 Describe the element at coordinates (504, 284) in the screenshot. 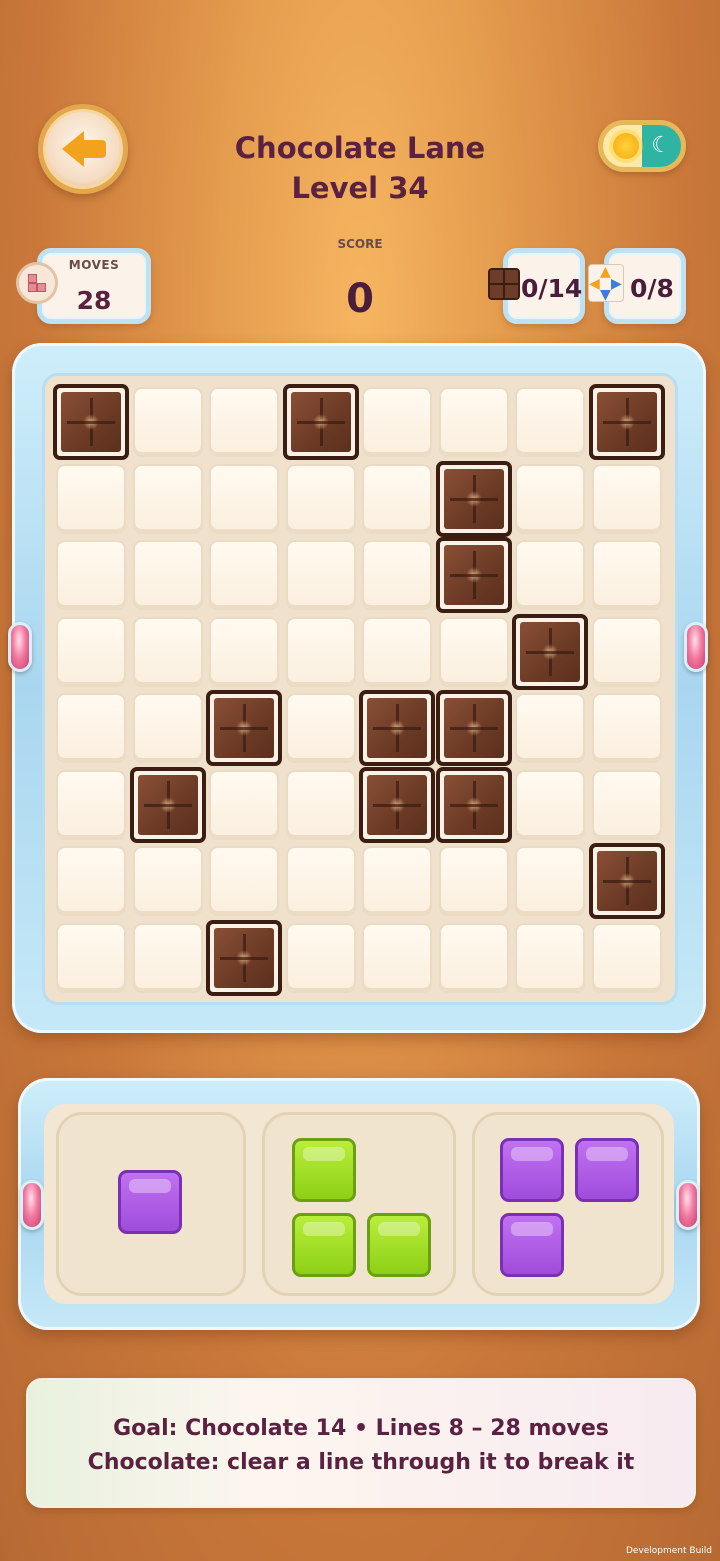

I see `chocolate-icon` at that location.